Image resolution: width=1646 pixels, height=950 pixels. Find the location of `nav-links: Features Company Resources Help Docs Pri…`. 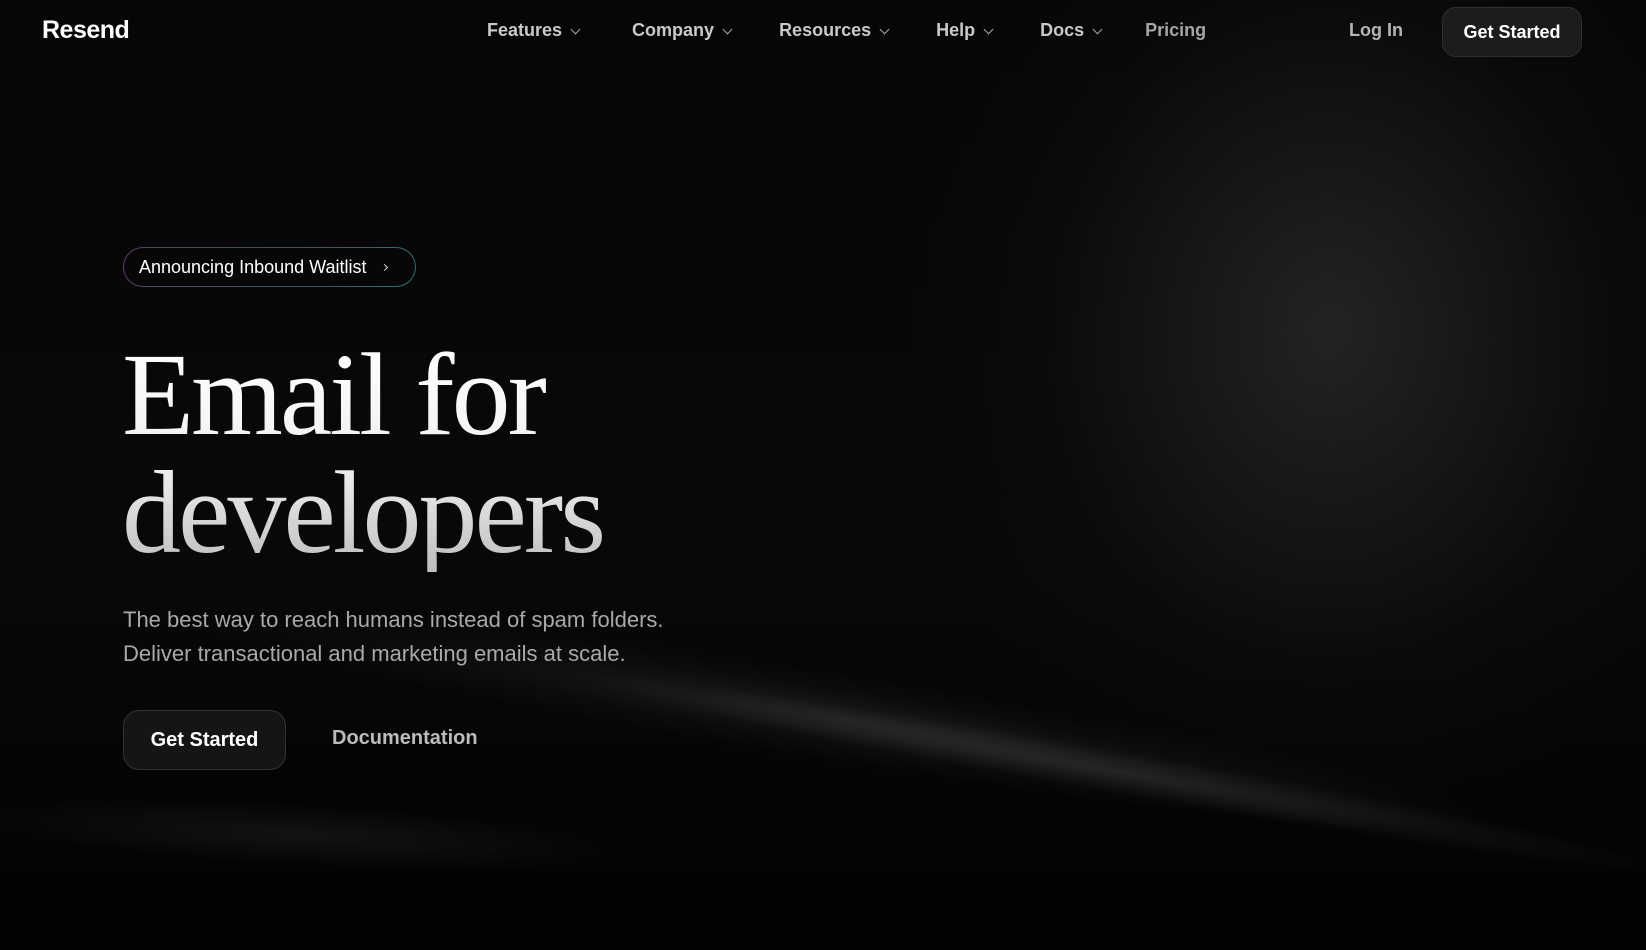

nav-links: Features Company Resources Help Docs Pri… is located at coordinates (846, 30).